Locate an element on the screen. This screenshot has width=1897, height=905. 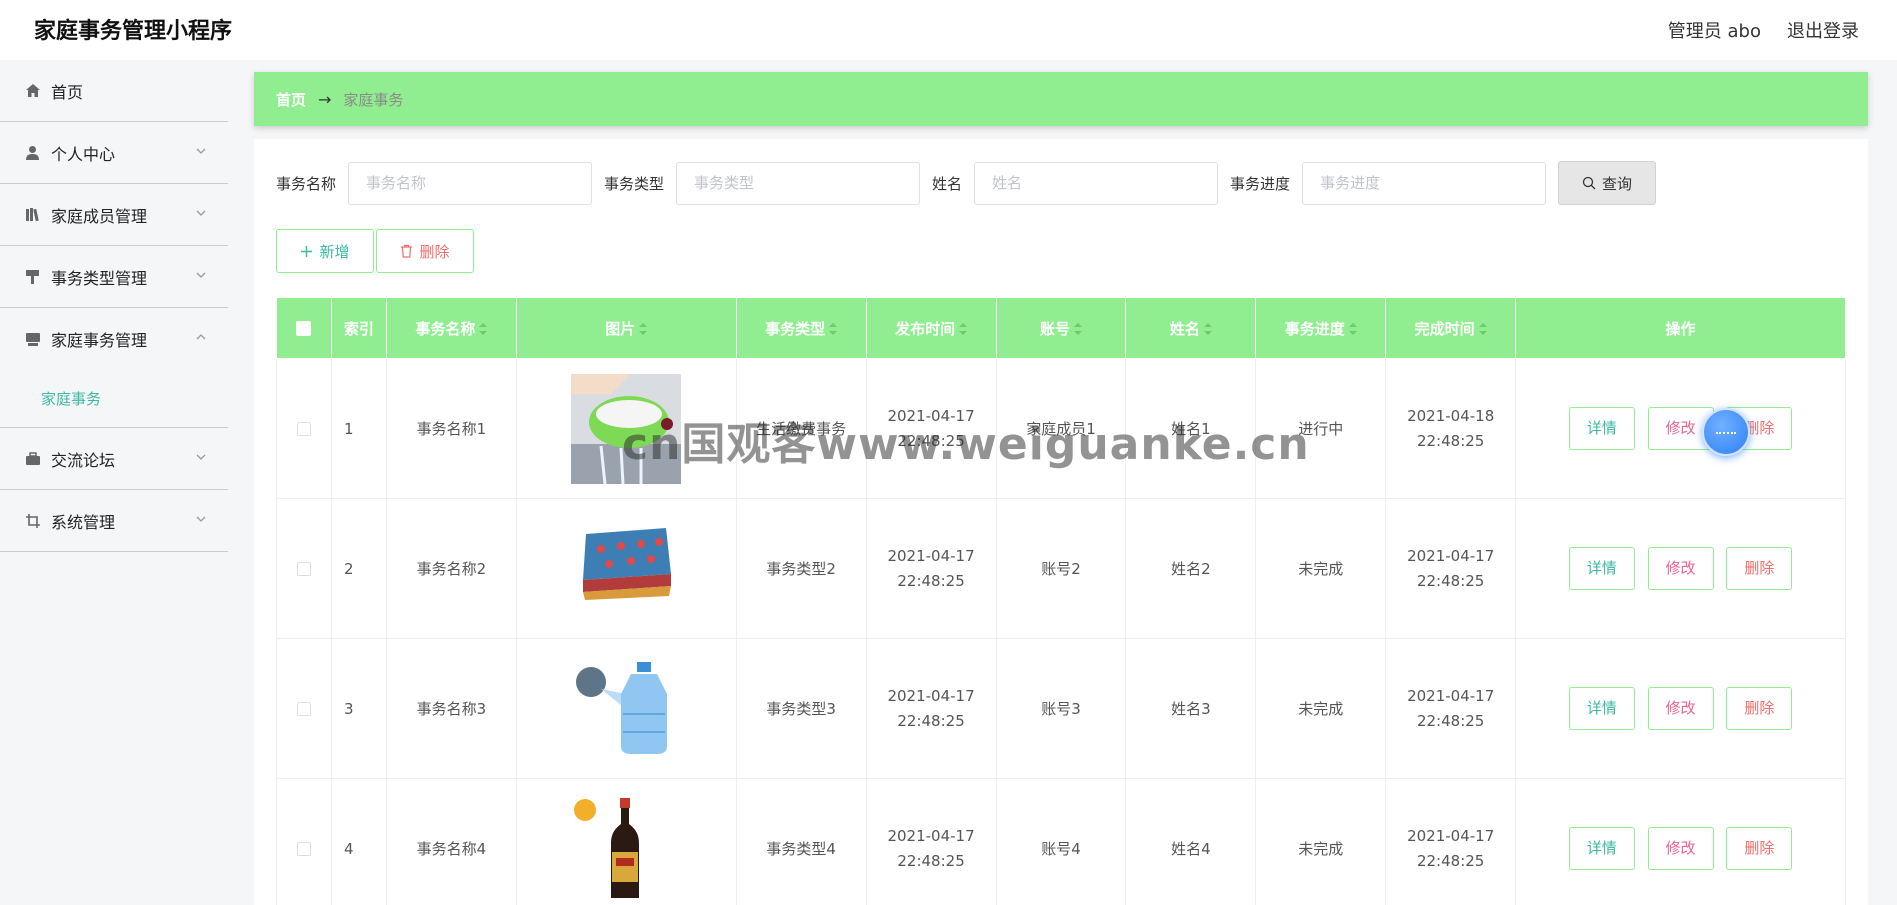
query-button: 查询 is located at coordinates (1607, 183).